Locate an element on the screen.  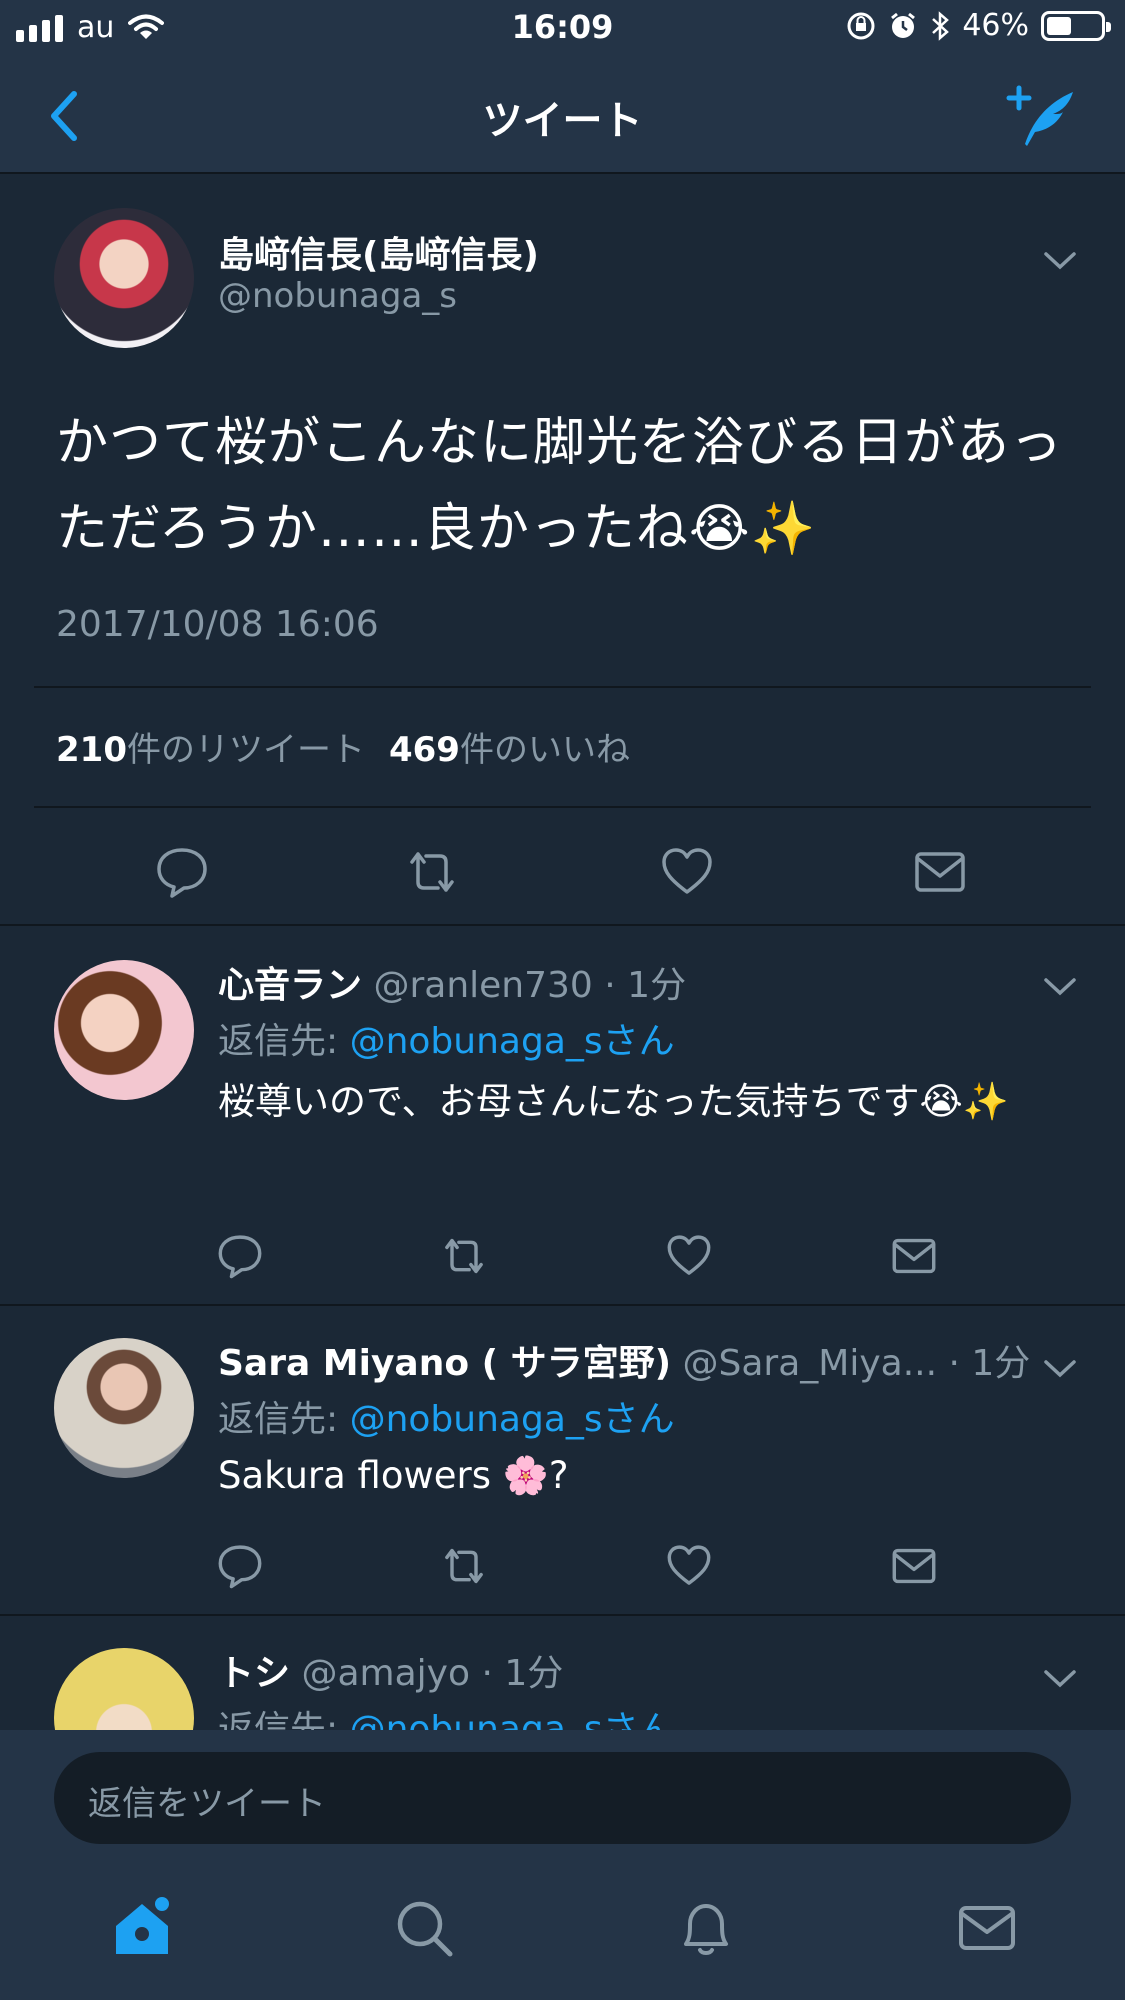
bell-icon is located at coordinates (706, 1928).